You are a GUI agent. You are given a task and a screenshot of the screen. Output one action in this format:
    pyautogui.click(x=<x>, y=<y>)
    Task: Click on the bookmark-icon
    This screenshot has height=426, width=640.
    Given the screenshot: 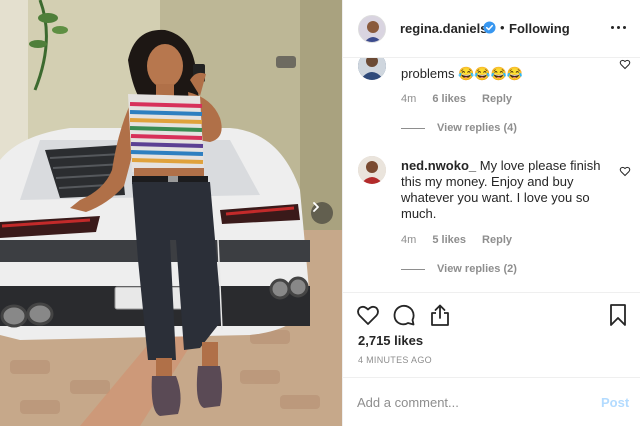 What is the action you would take?
    pyautogui.click(x=618, y=315)
    